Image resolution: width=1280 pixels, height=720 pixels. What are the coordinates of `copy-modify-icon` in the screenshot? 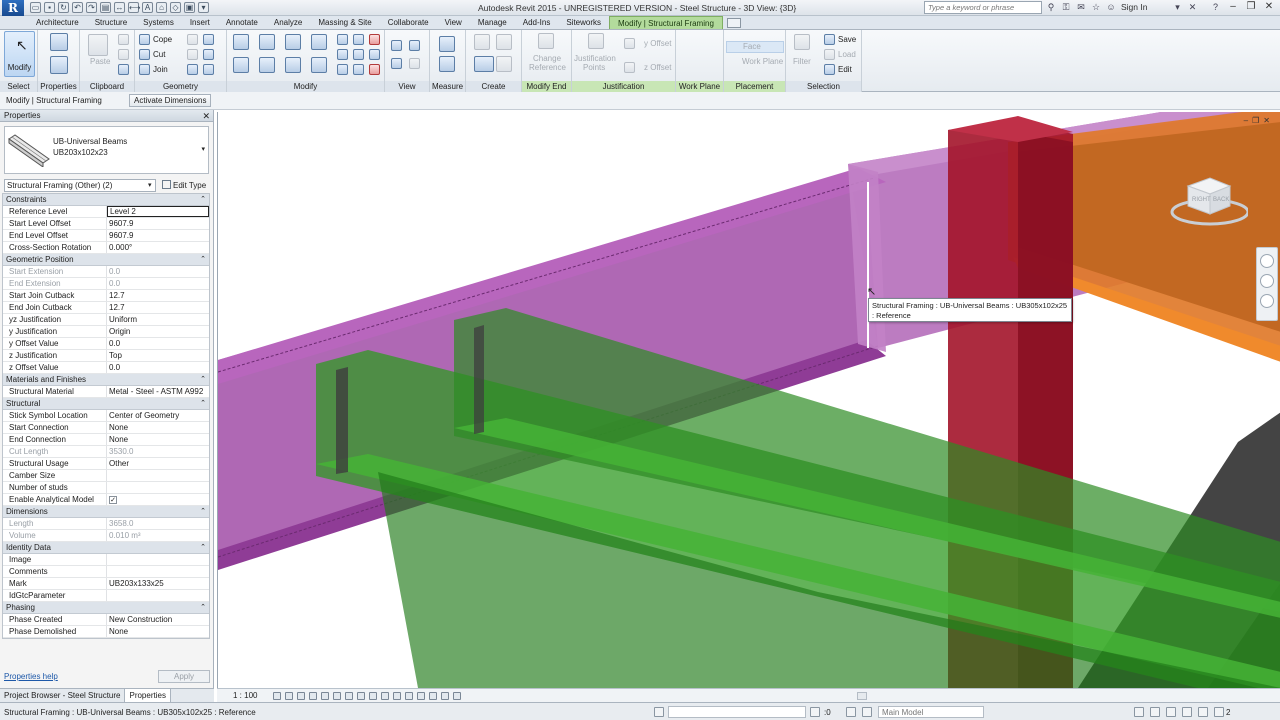 It's located at (267, 65).